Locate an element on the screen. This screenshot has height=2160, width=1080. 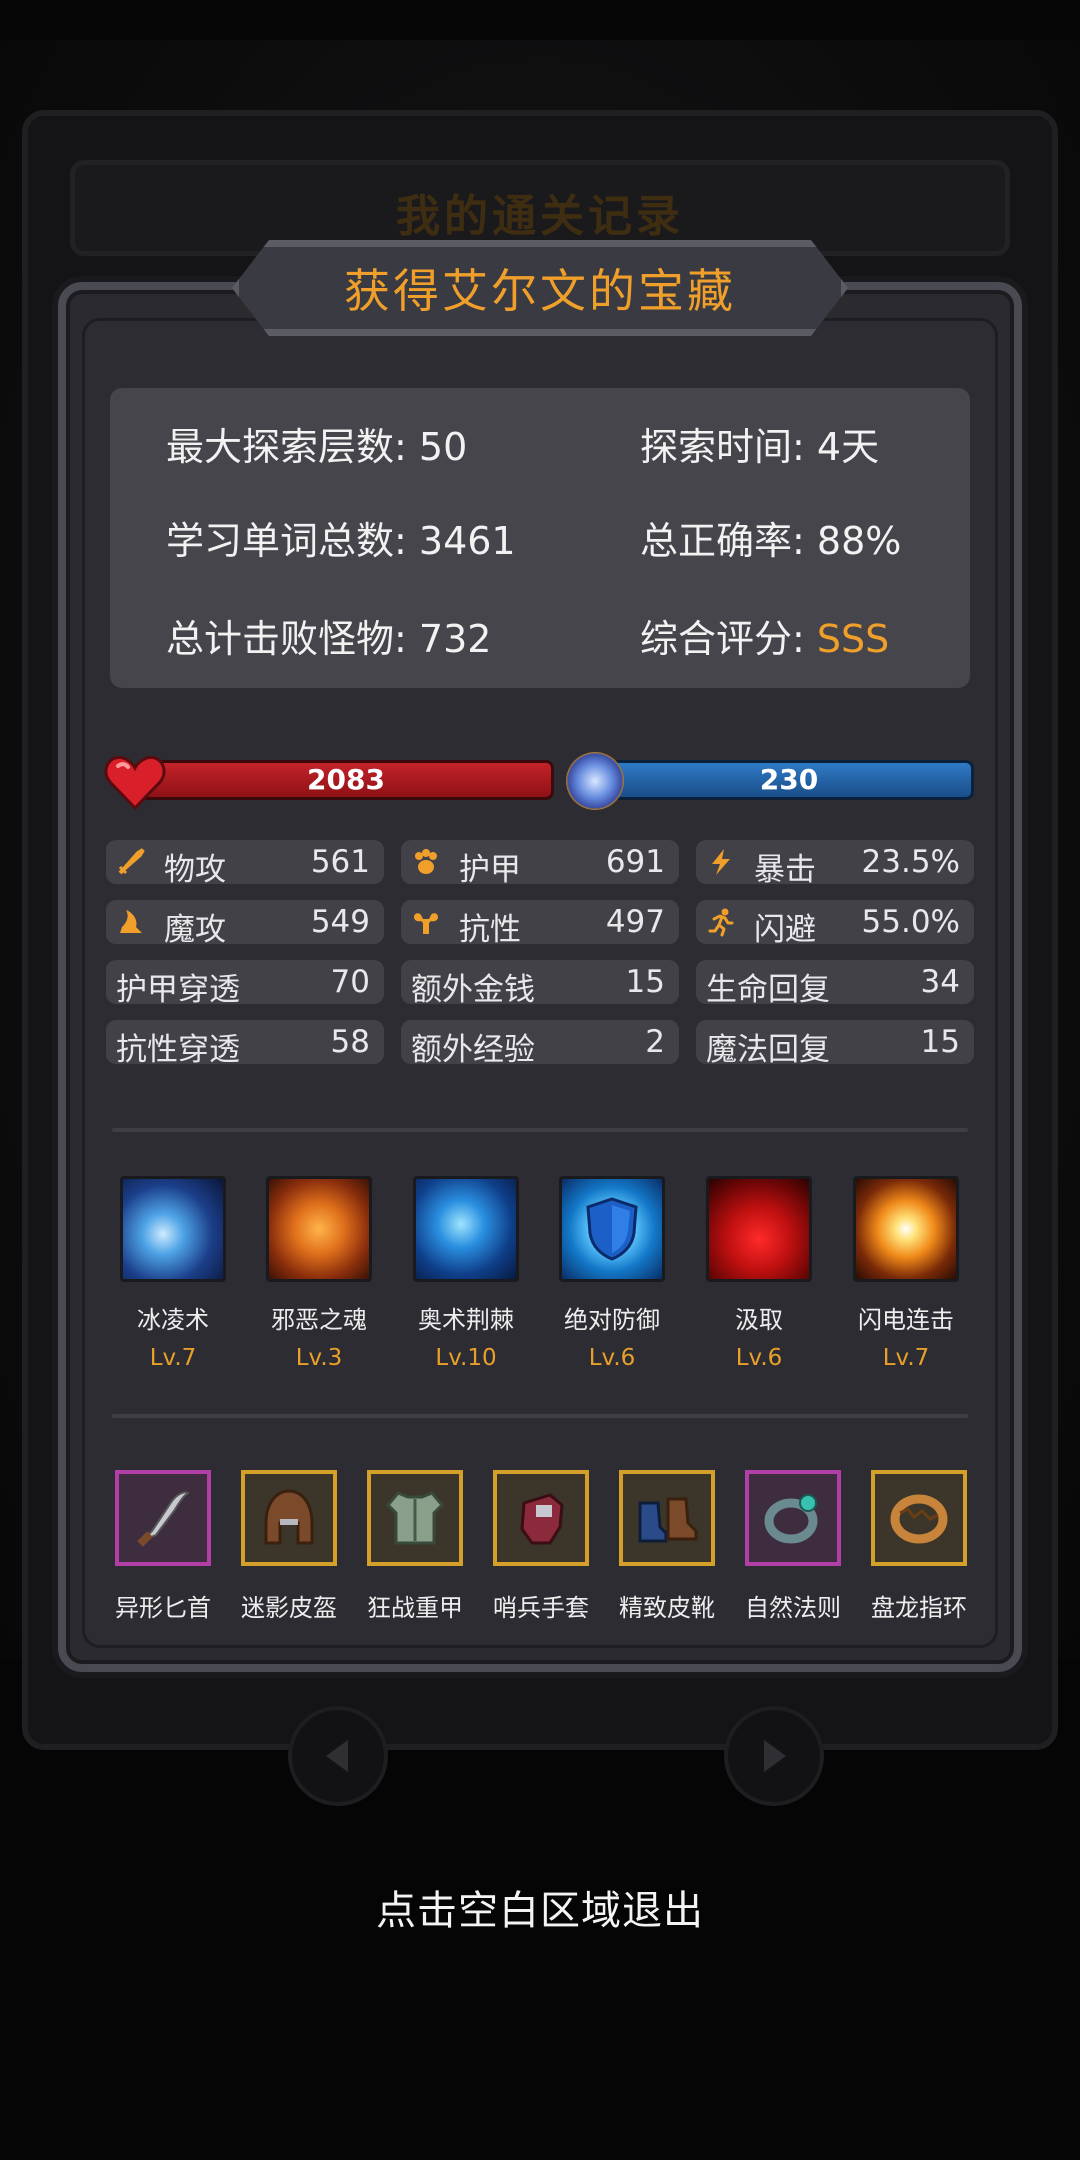
armor-icon is located at coordinates (415, 1518).